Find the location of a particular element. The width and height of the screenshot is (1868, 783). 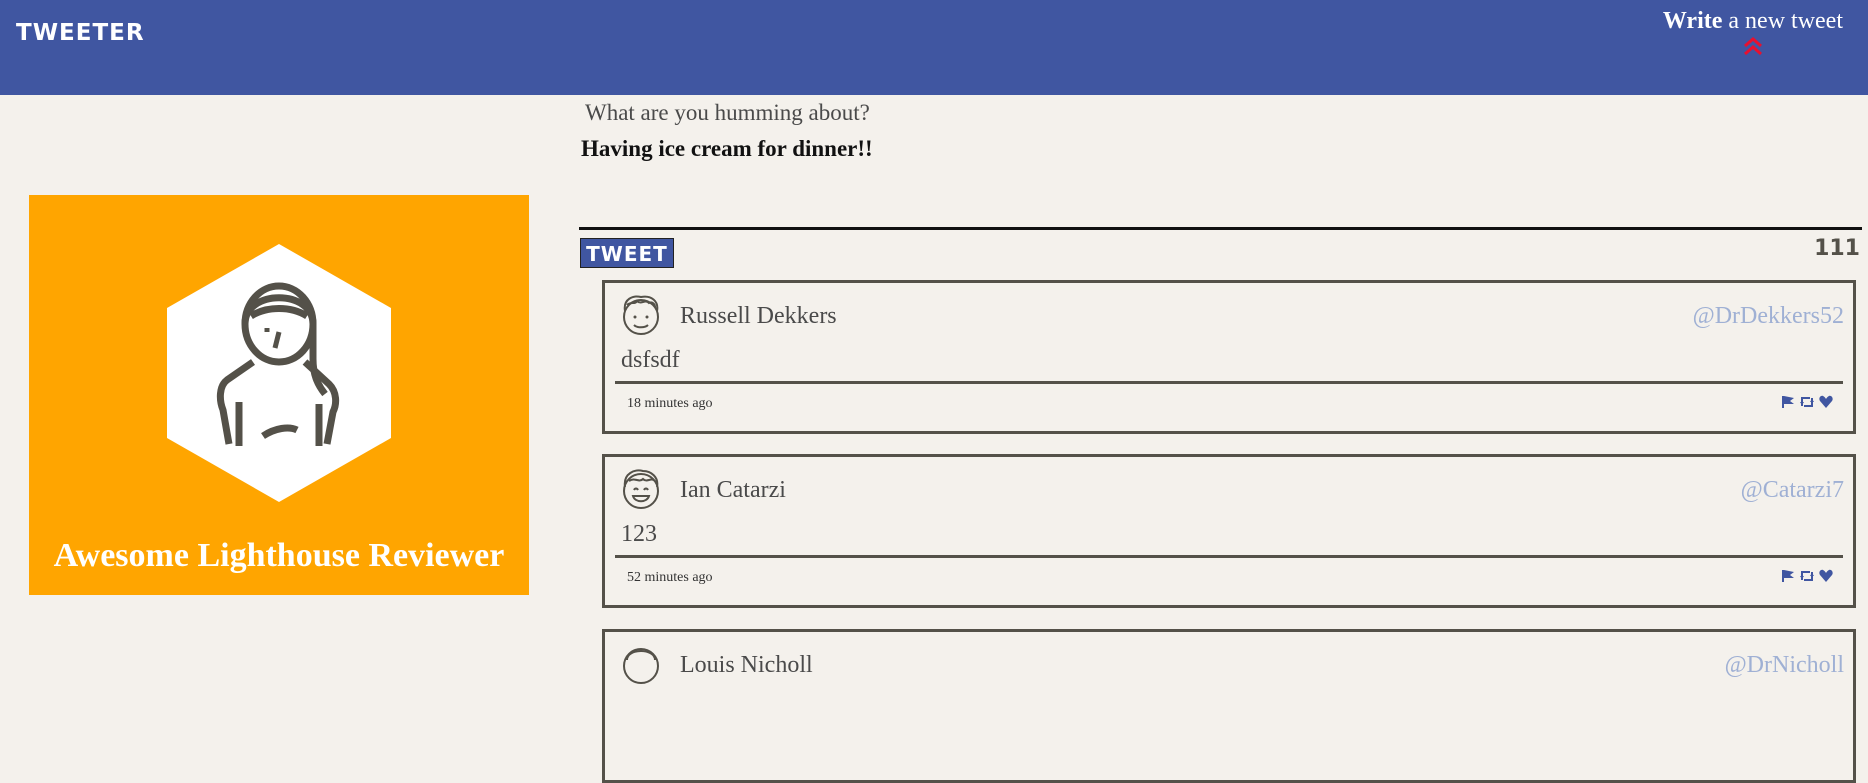

tweet-text: dsfsdf is located at coordinates (650, 360).